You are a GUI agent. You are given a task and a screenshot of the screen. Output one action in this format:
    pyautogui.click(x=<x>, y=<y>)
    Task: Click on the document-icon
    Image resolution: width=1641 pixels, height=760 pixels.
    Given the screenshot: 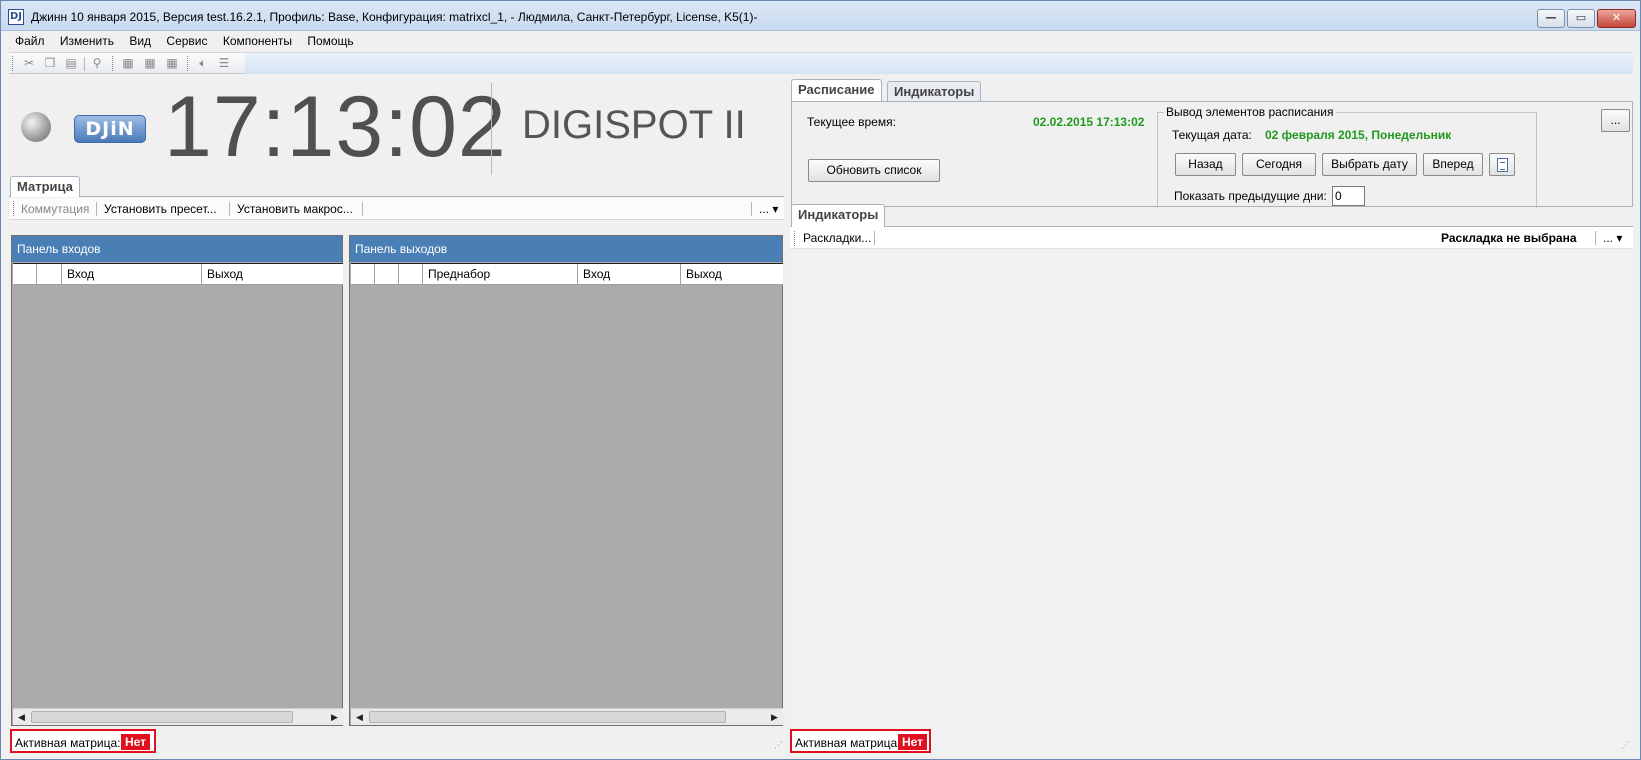 What is the action you would take?
    pyautogui.click(x=1502, y=165)
    